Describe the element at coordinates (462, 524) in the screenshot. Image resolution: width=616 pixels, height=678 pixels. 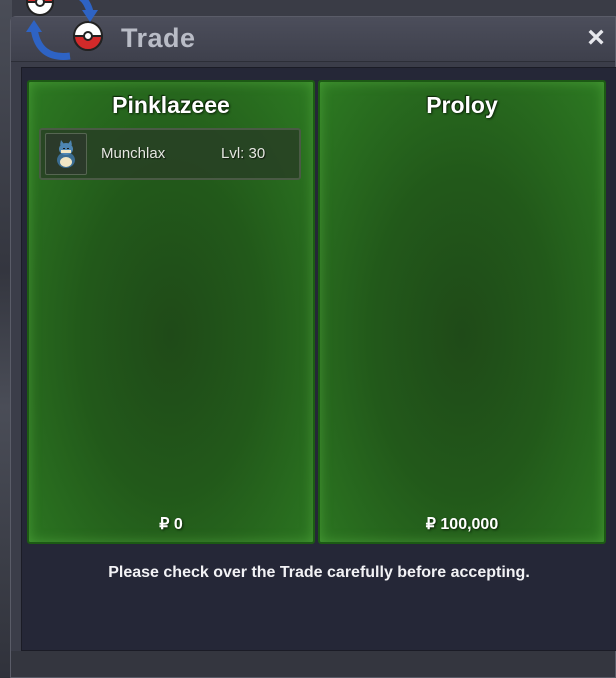
I see `money-offer: ₽ 100,000` at that location.